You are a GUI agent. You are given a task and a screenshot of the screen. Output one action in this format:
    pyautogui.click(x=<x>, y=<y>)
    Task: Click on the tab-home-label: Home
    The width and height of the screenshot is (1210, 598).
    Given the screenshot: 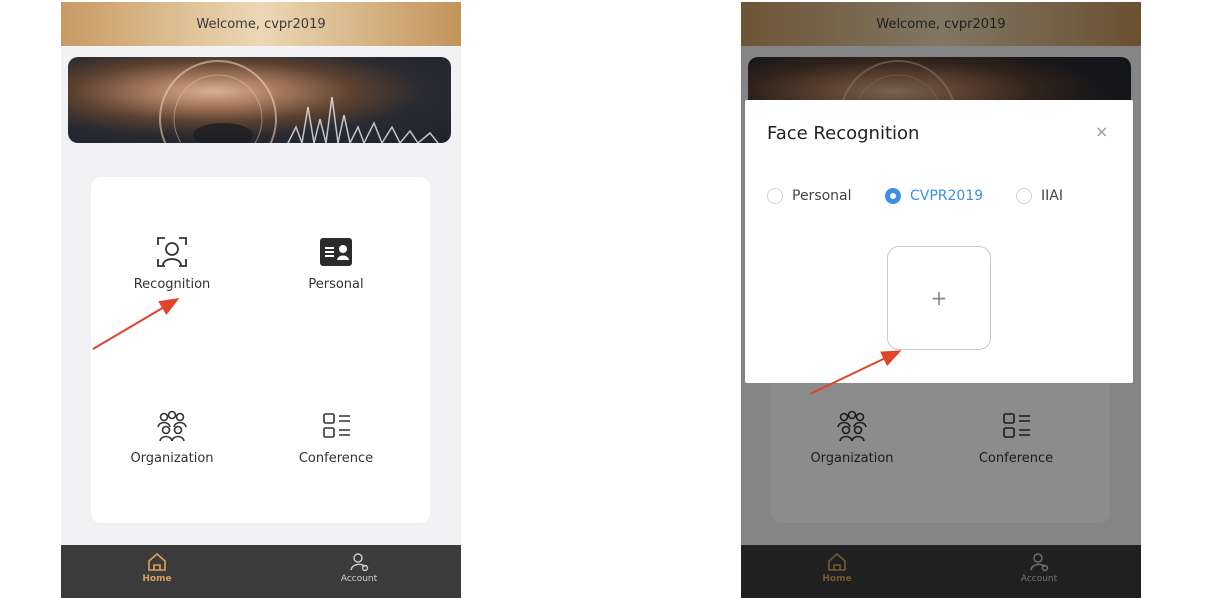 What is the action you would take?
    pyautogui.click(x=157, y=579)
    